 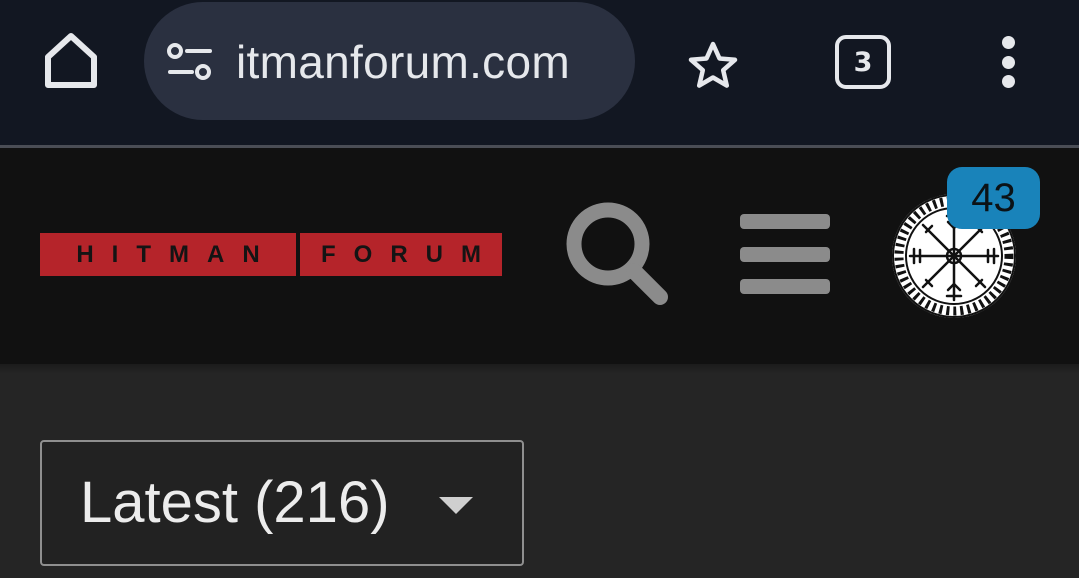 I want to click on topic-filter-dropdown: Latest (216), so click(x=282, y=503).